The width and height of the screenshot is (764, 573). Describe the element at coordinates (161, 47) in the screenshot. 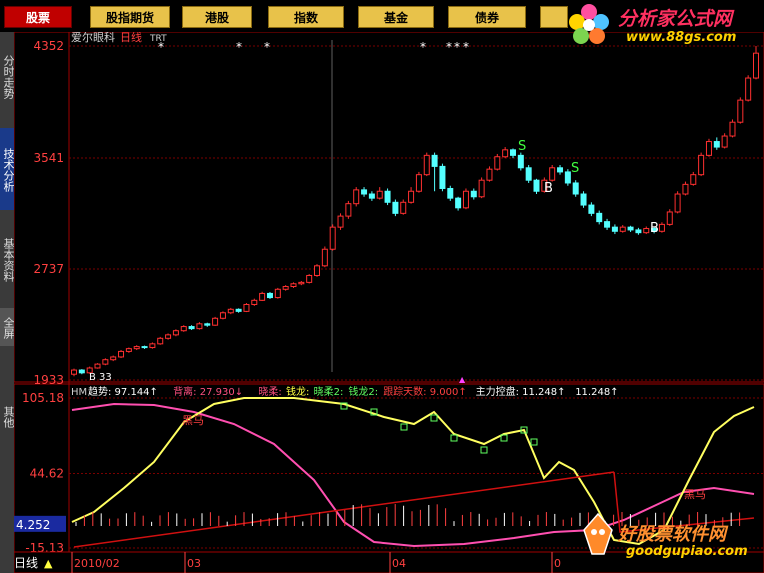

I see `signal-star-0: *` at that location.